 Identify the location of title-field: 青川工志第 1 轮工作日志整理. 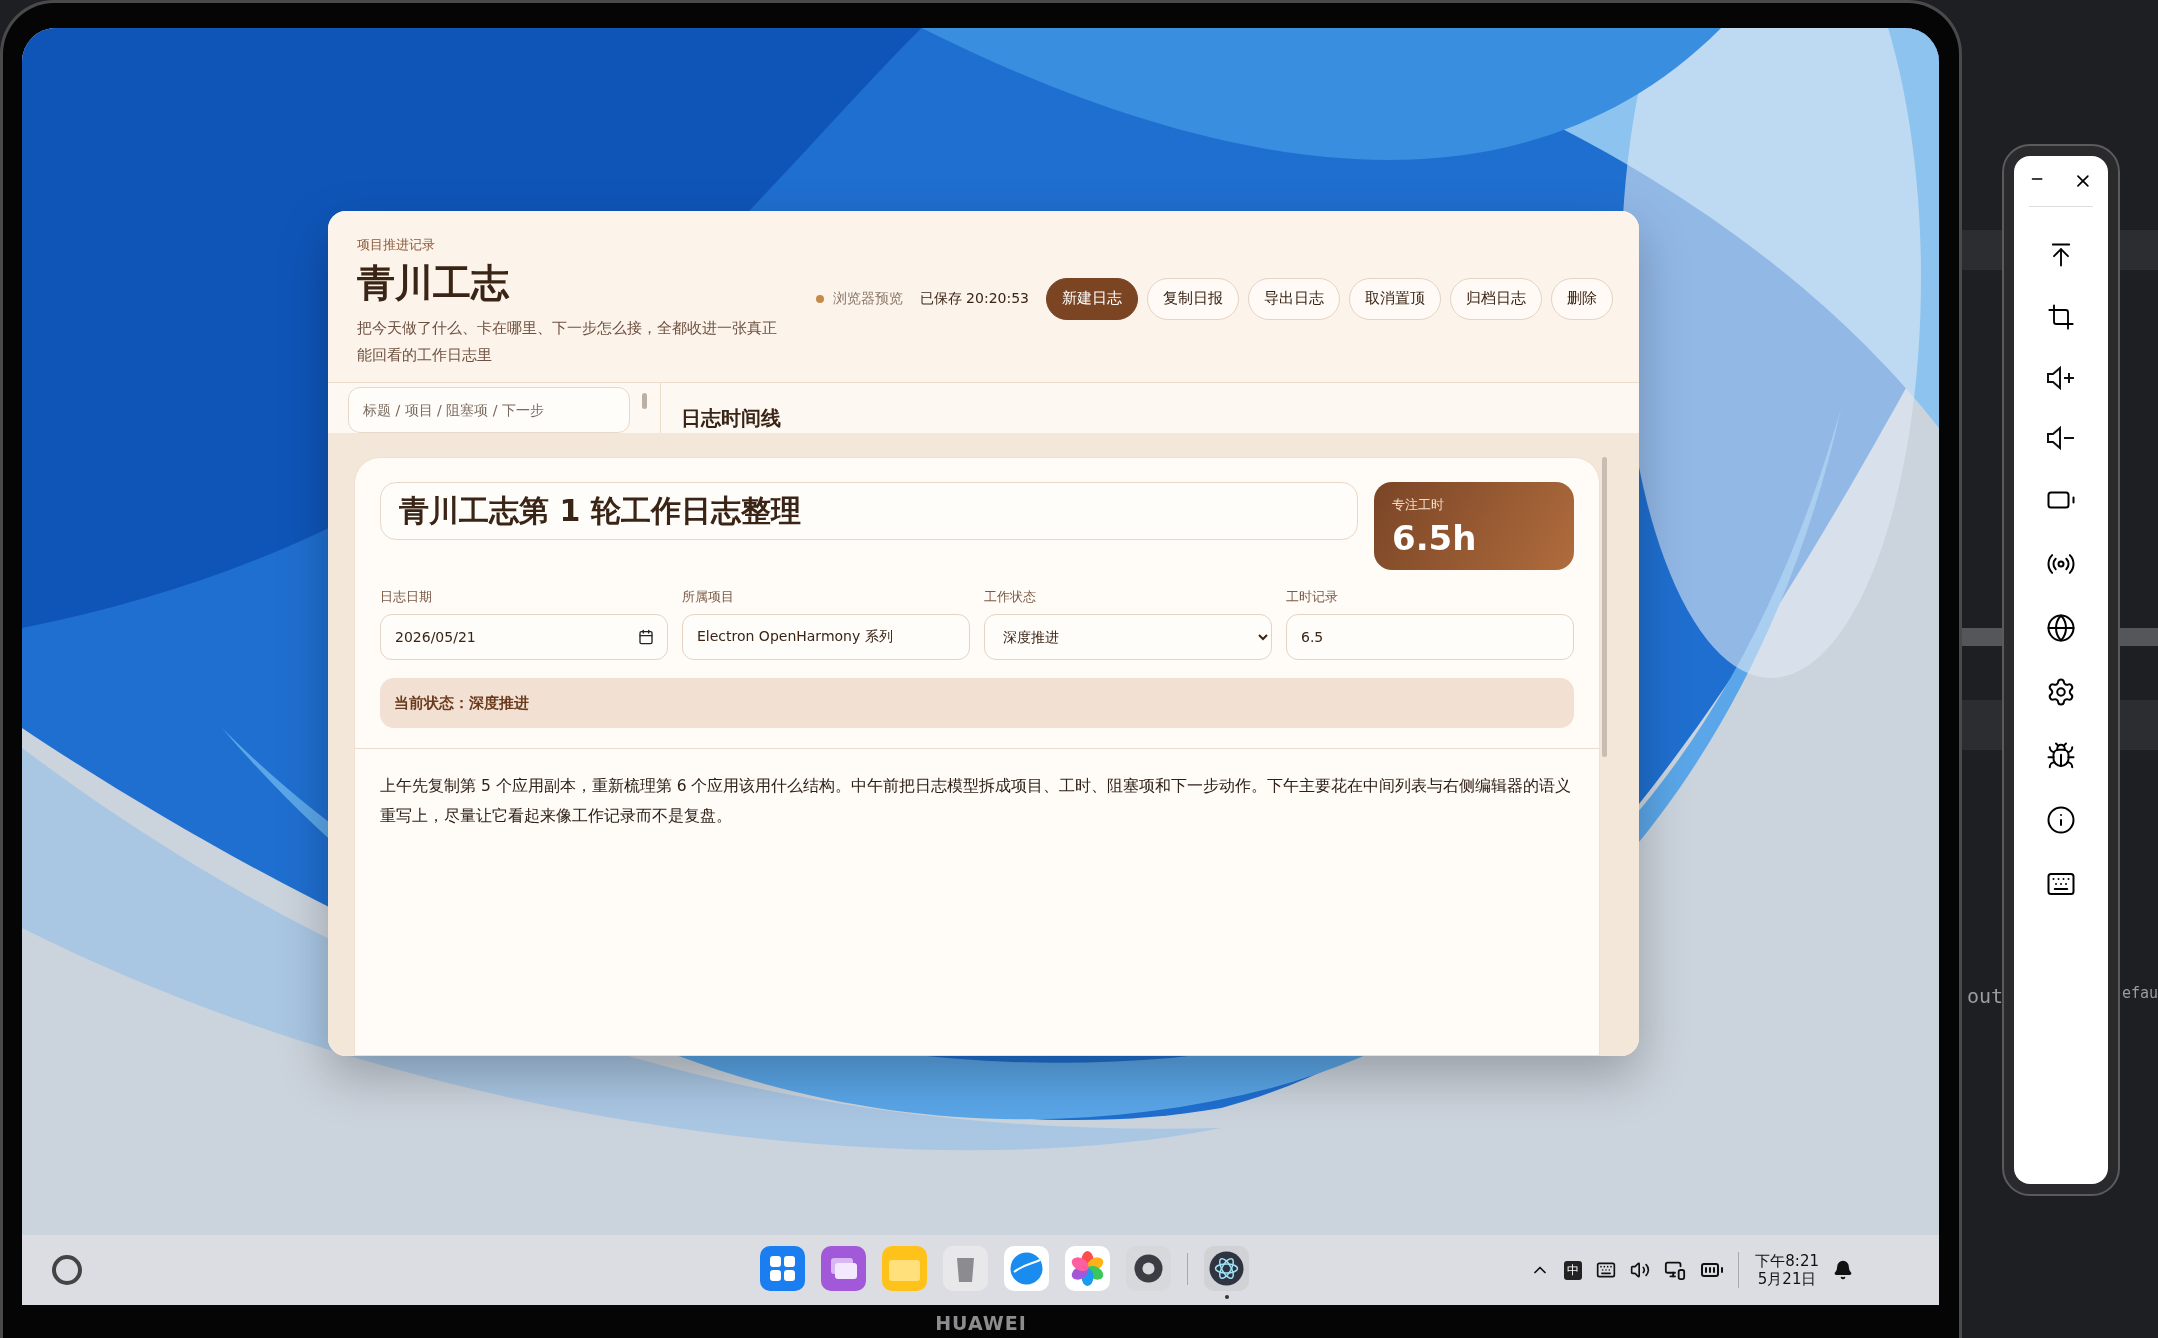
(869, 511).